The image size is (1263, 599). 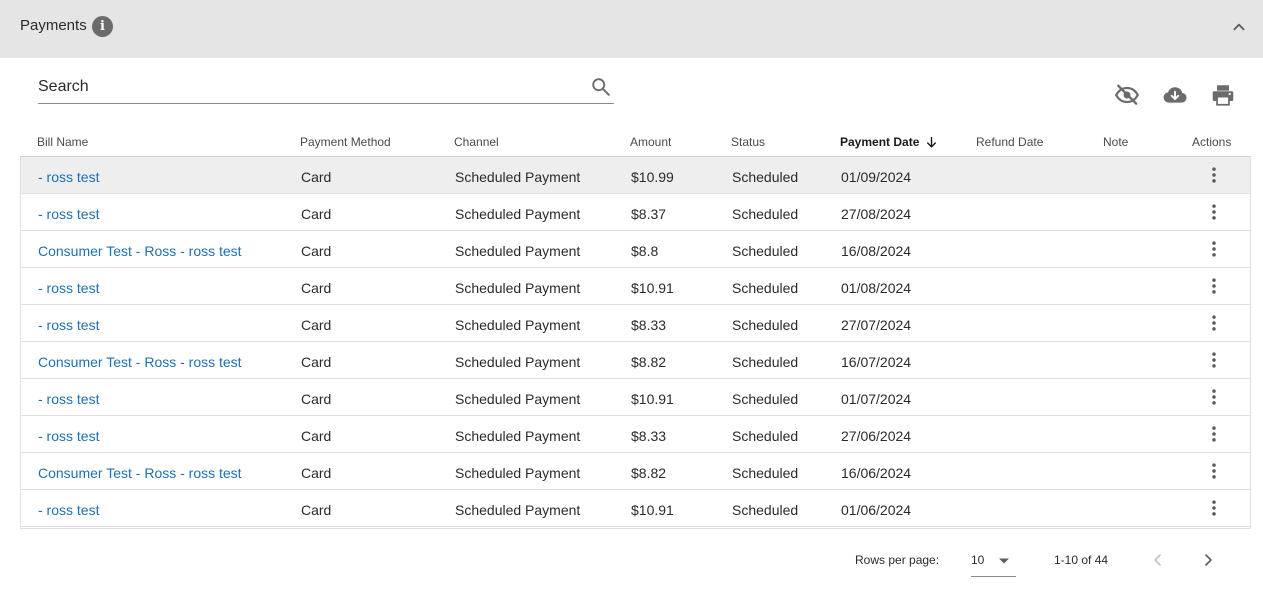 I want to click on search-field, so click(x=326, y=88).